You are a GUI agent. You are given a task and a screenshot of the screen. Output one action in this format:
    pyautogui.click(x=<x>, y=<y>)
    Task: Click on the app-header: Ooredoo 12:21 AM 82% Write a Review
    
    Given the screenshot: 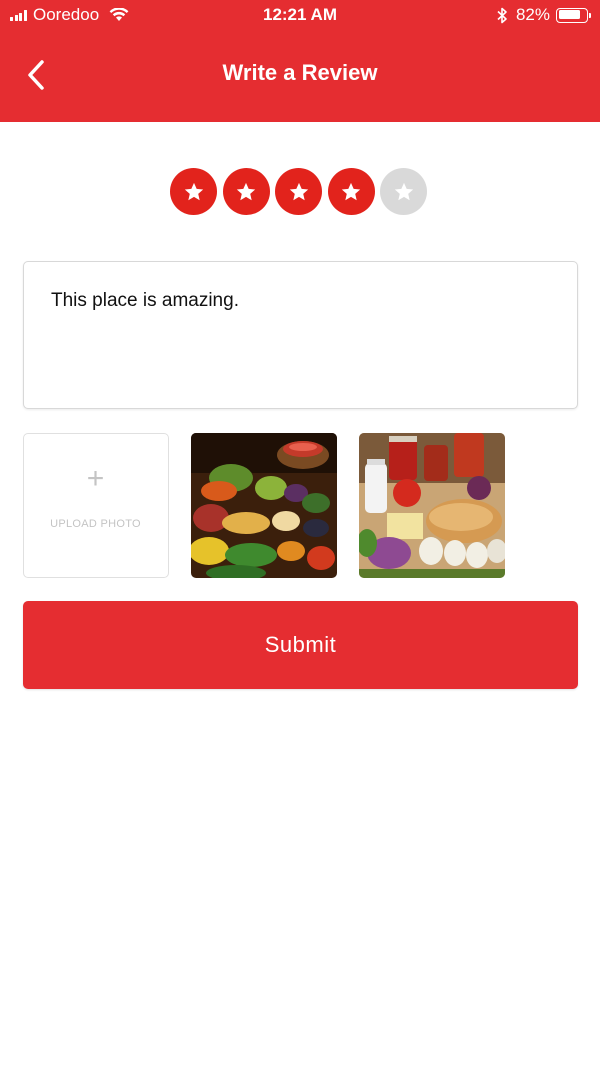 What is the action you would take?
    pyautogui.click(x=300, y=61)
    